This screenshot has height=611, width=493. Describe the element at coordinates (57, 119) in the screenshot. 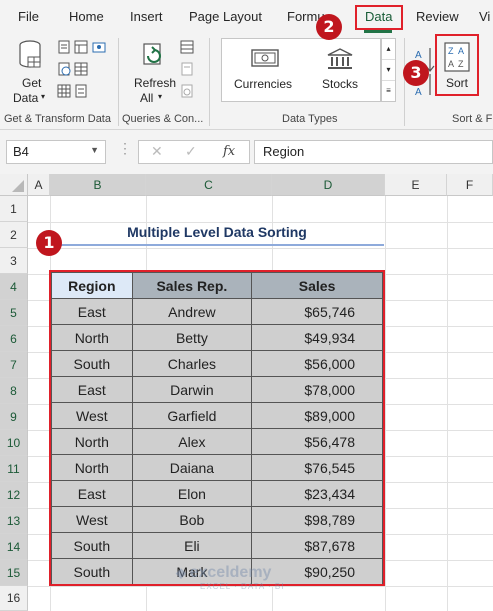

I see `group-label-get-transform: Get & Transform Data` at that location.